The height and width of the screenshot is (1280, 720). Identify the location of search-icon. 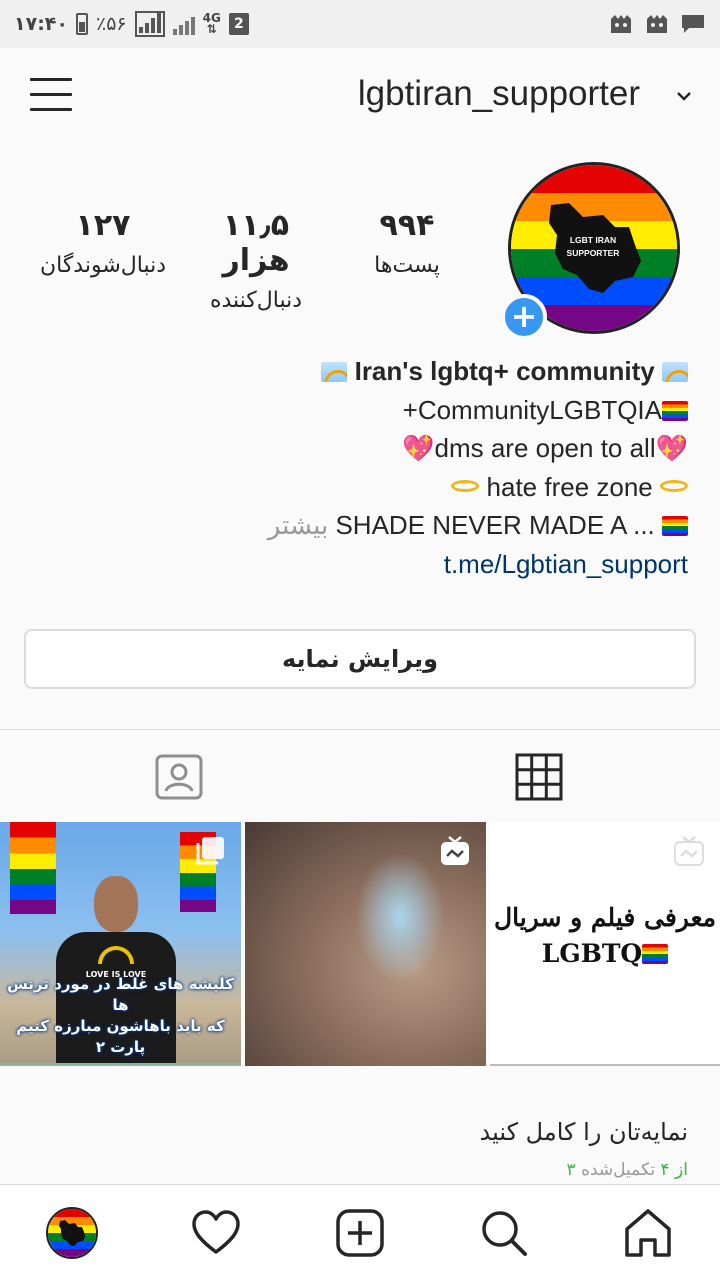
(504, 1233).